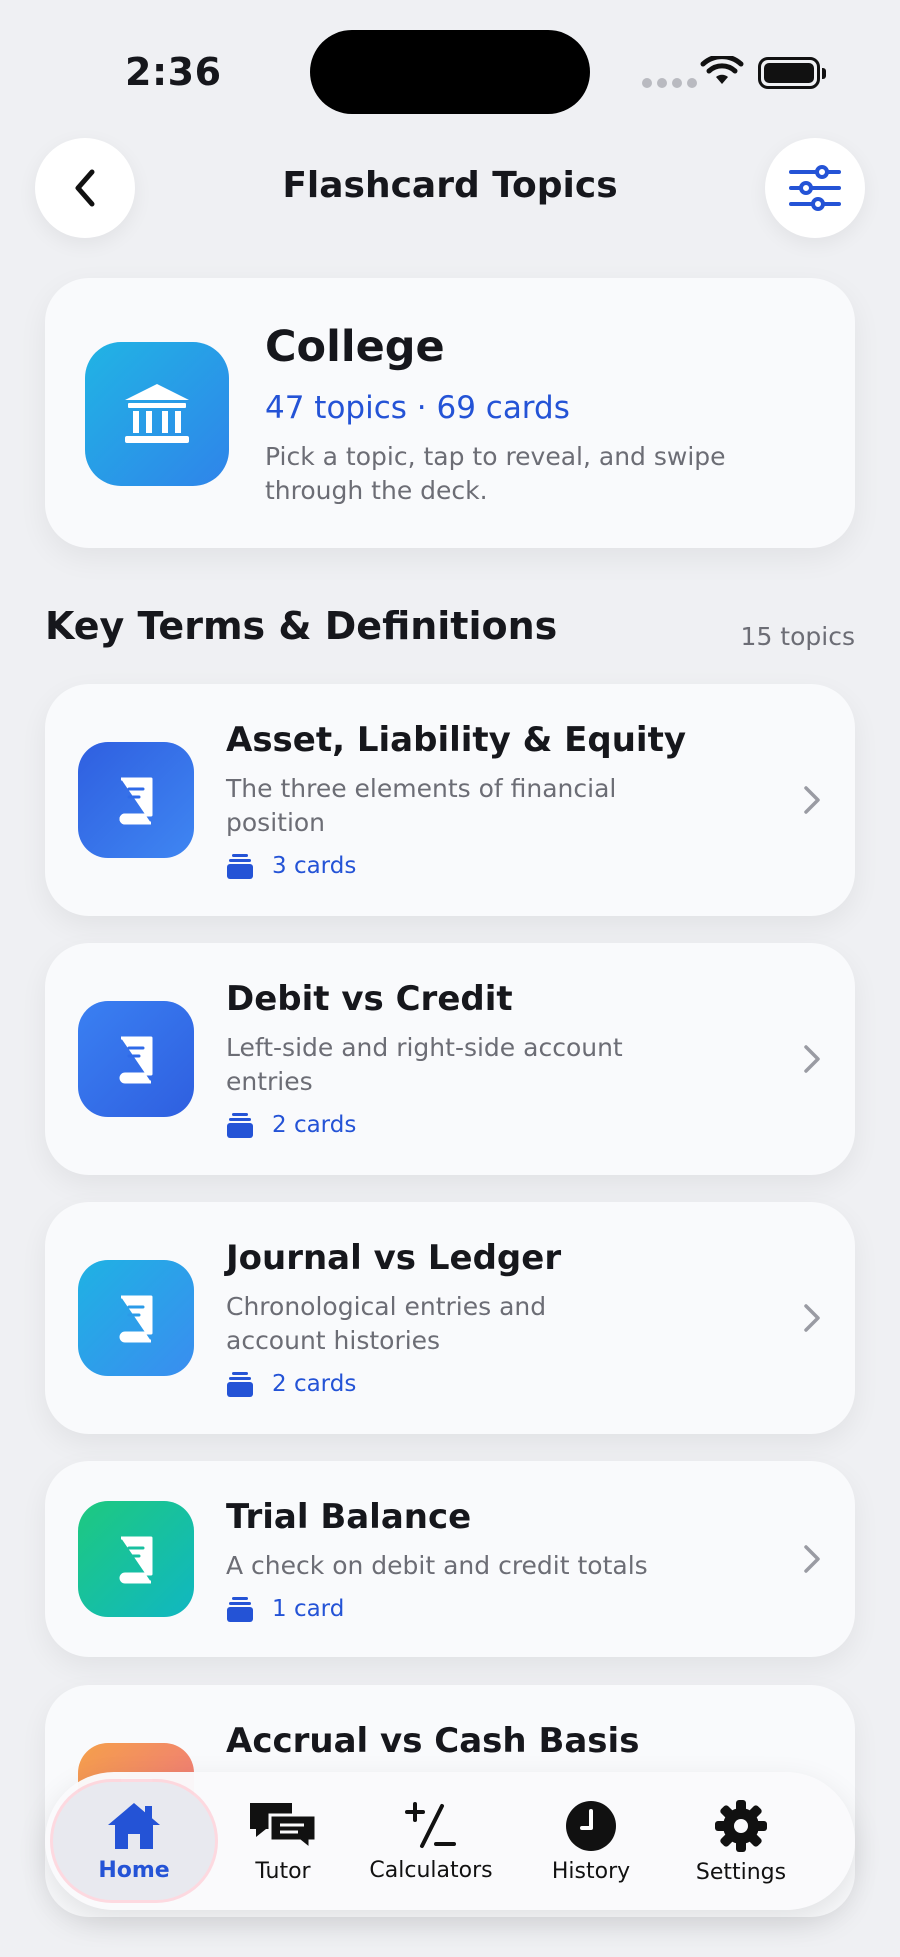 Image resolution: width=900 pixels, height=1957 pixels. What do you see at coordinates (433, 1741) in the screenshot?
I see `topic-title: Accrual vs Cash Basis` at bounding box center [433, 1741].